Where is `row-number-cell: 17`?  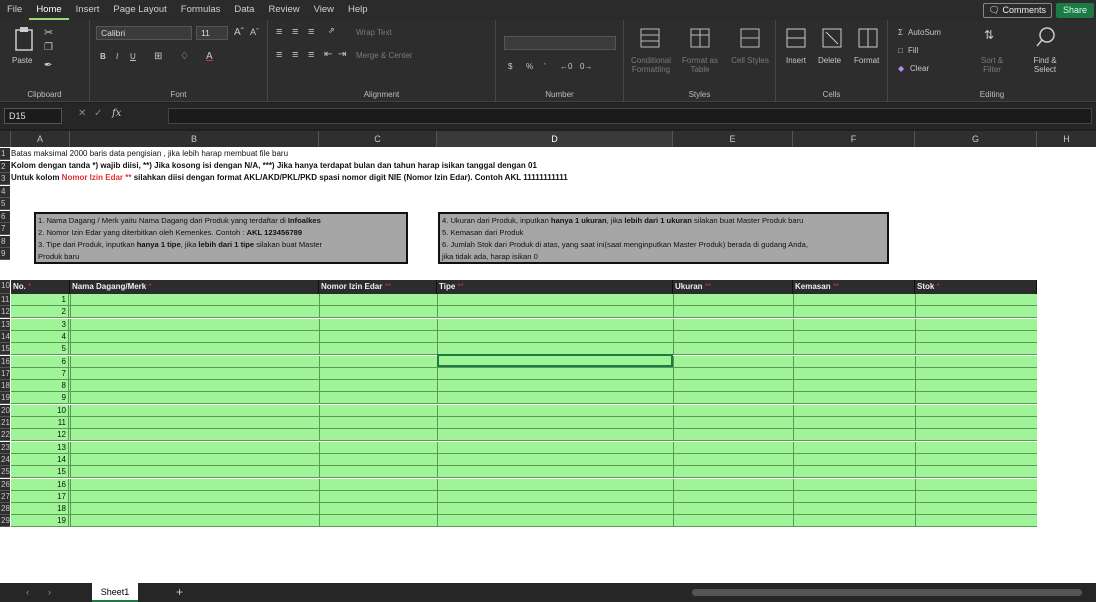
row-number-cell: 17 is located at coordinates (40, 496).